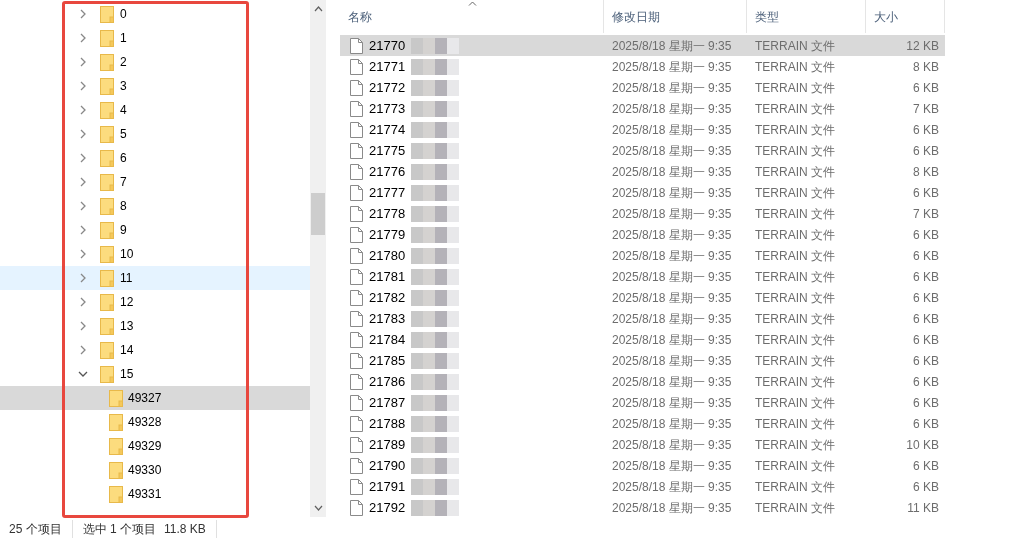 This screenshot has width=1035, height=541. I want to click on tree-item: 9, so click(155, 230).